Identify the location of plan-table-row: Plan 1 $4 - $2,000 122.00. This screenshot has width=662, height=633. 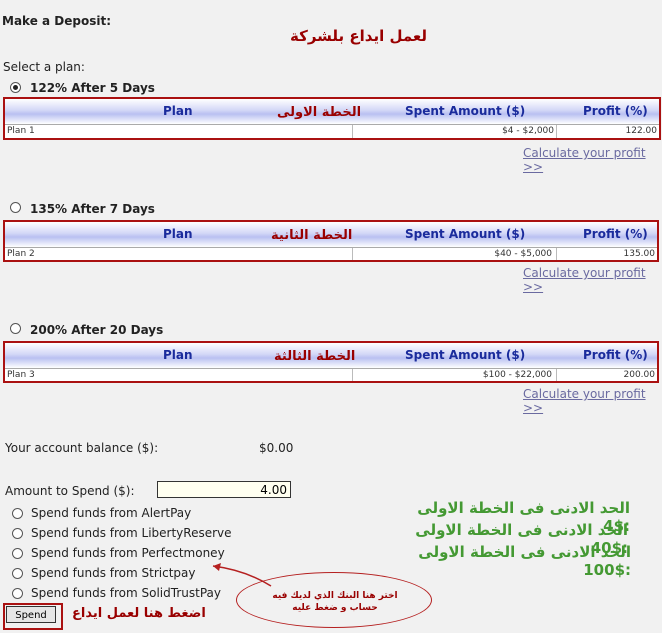
(332, 131).